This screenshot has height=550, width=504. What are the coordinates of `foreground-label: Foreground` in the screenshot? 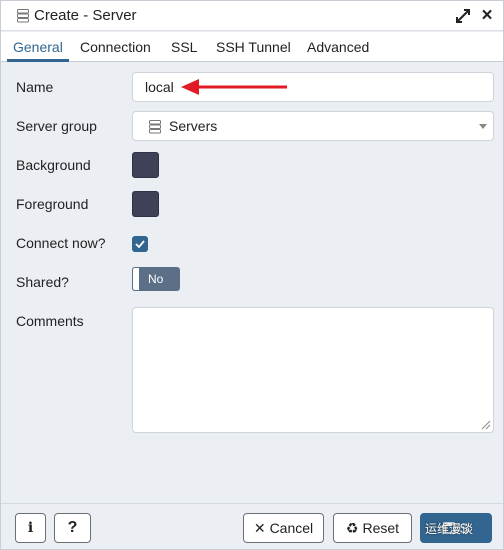 It's located at (52, 204).